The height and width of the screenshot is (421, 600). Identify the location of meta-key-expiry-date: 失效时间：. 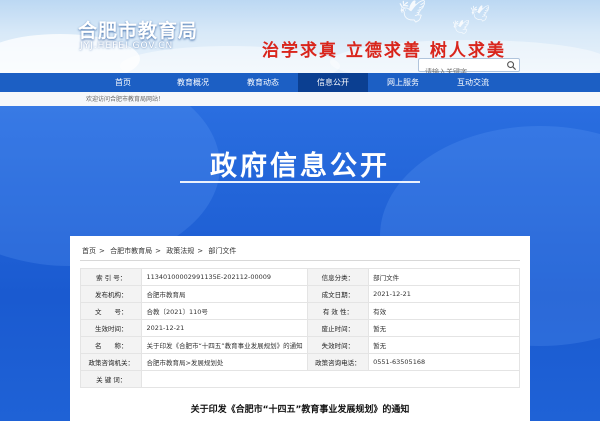
(338, 345).